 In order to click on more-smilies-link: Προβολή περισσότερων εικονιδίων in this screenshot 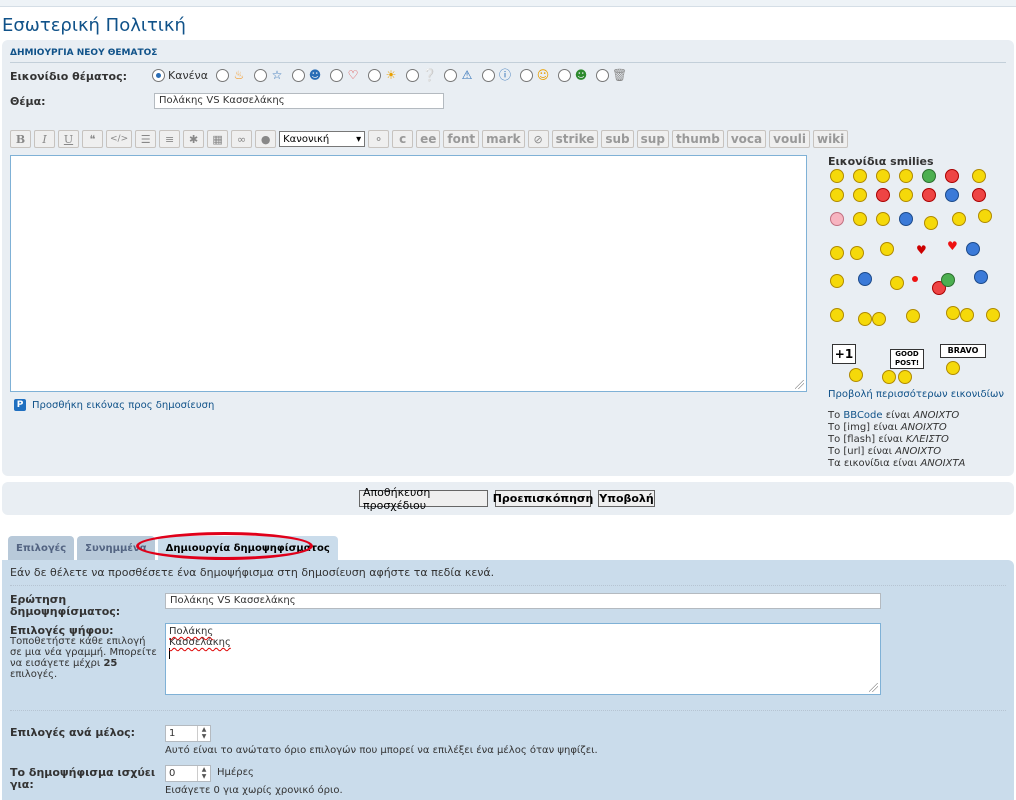, I will do `click(916, 394)`.